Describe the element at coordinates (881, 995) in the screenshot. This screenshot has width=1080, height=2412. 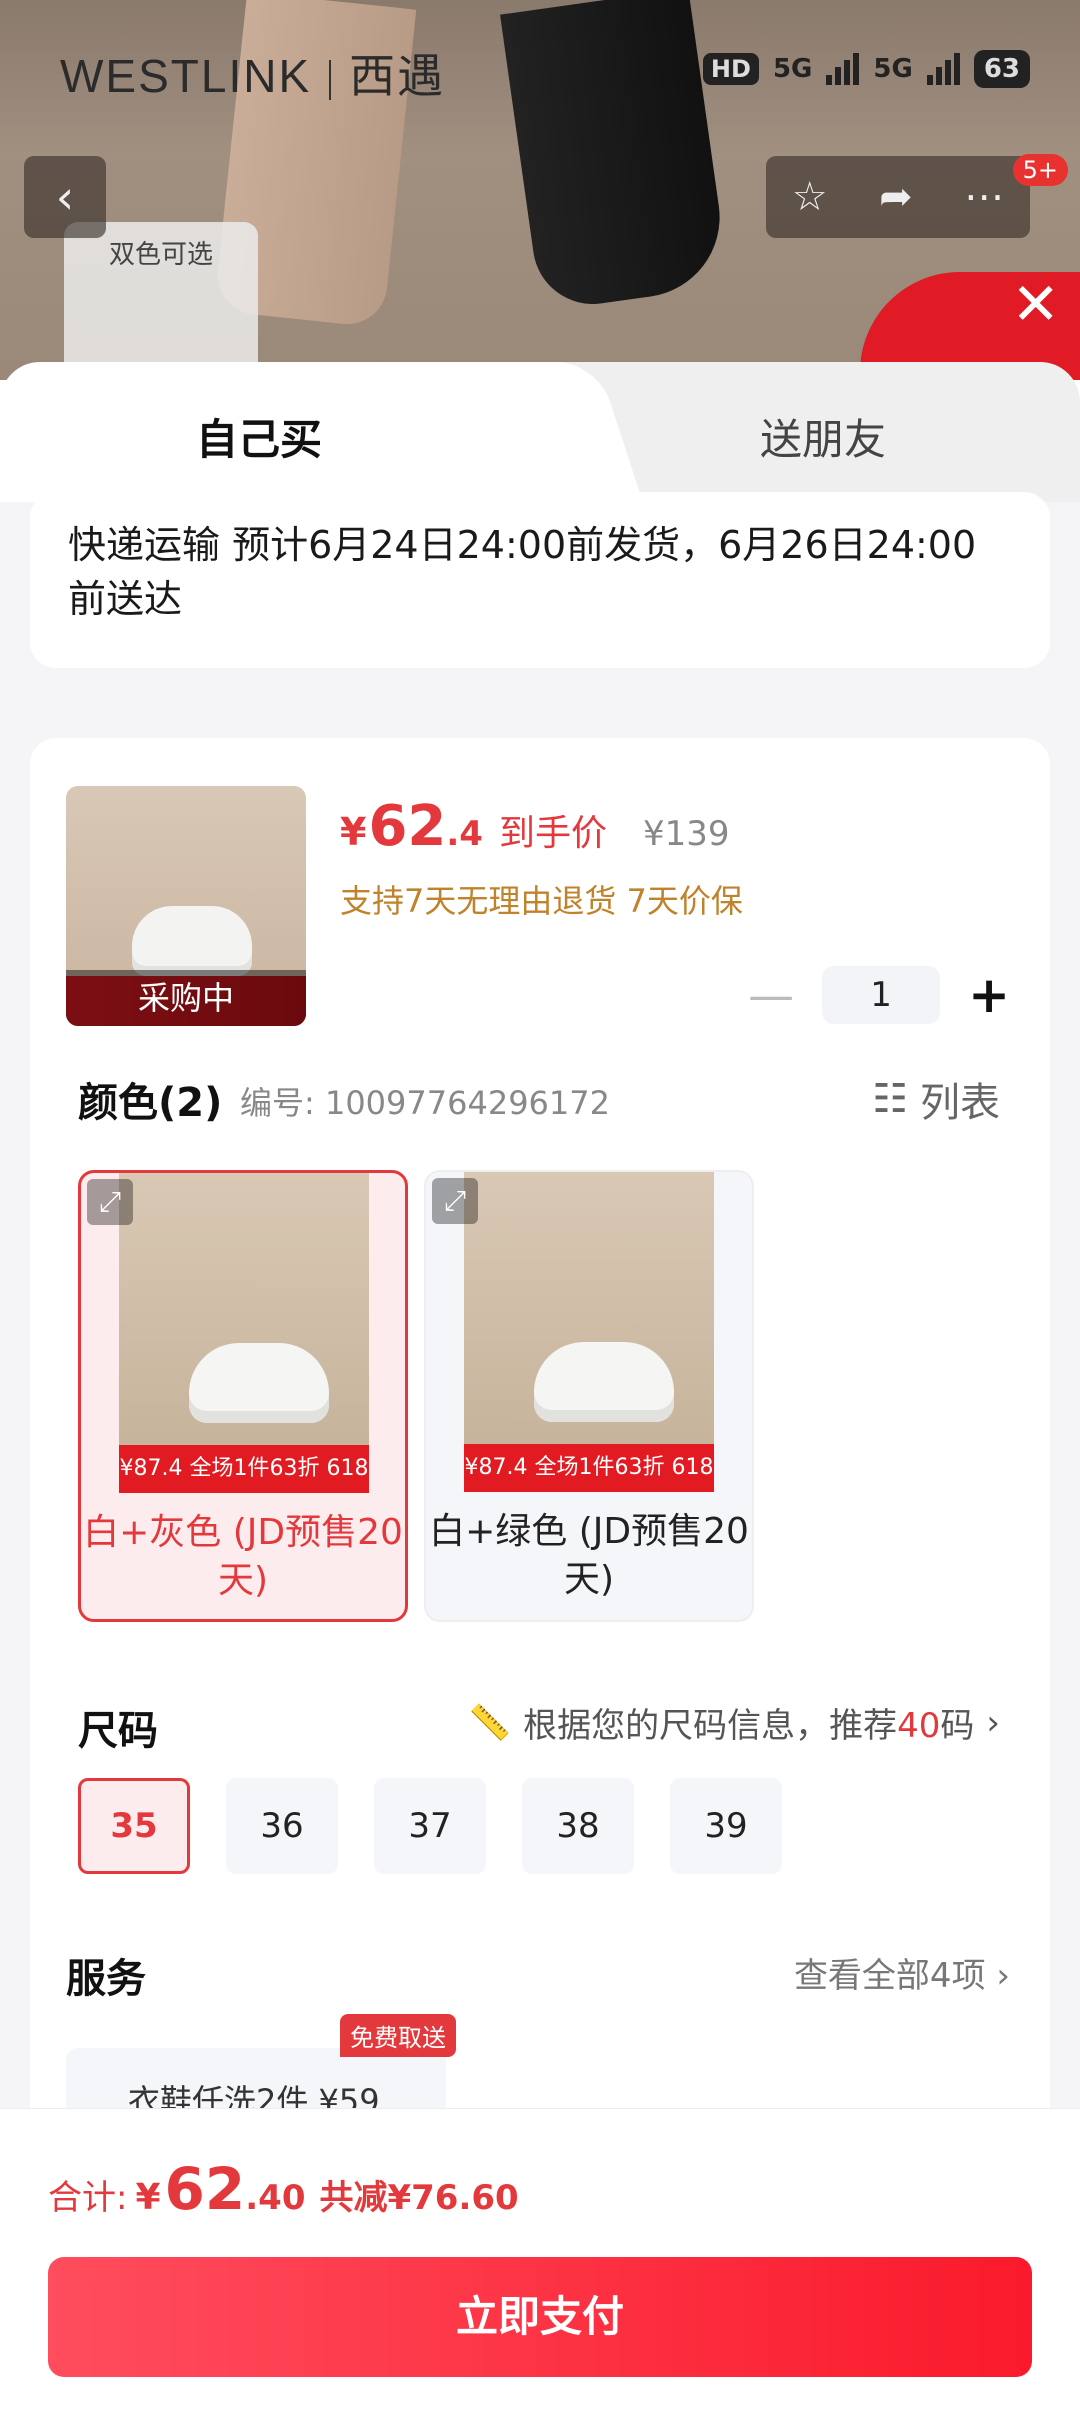
I see `quantity-value: 1` at that location.